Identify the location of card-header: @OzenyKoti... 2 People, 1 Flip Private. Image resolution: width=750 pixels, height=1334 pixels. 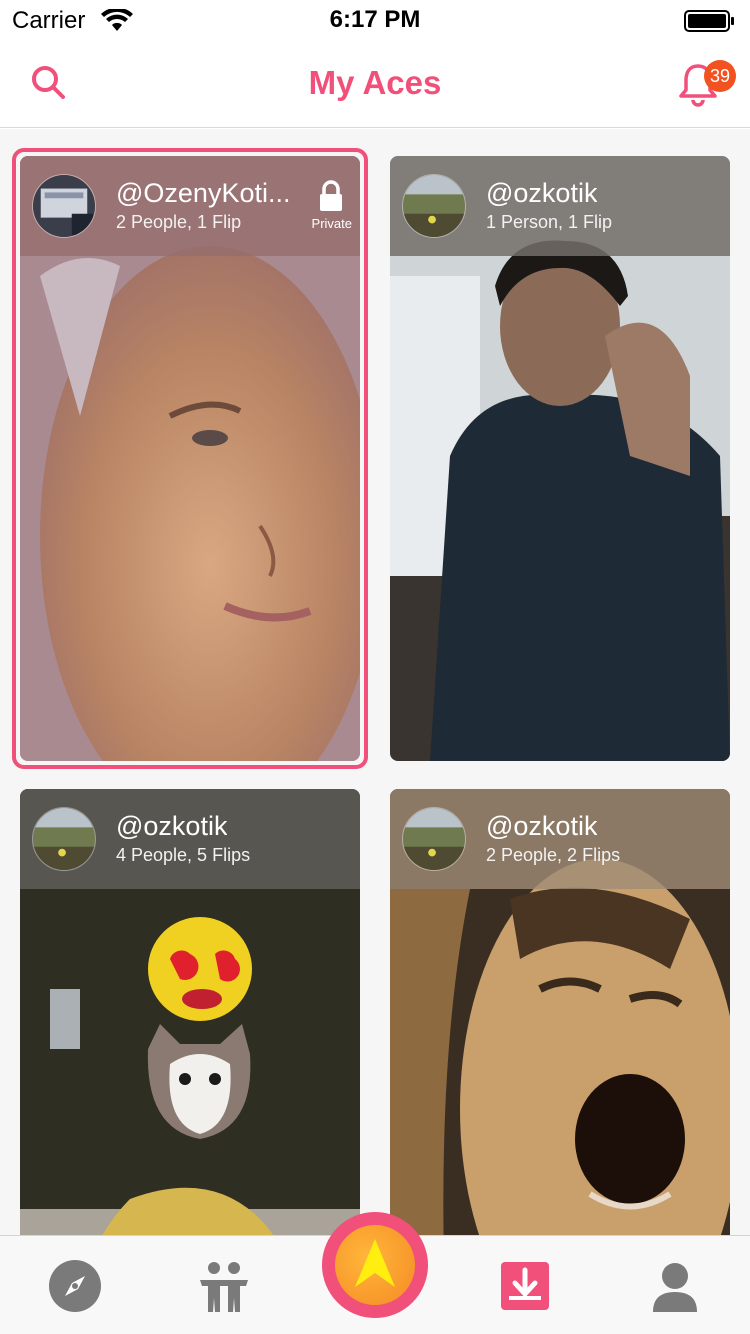
(190, 206).